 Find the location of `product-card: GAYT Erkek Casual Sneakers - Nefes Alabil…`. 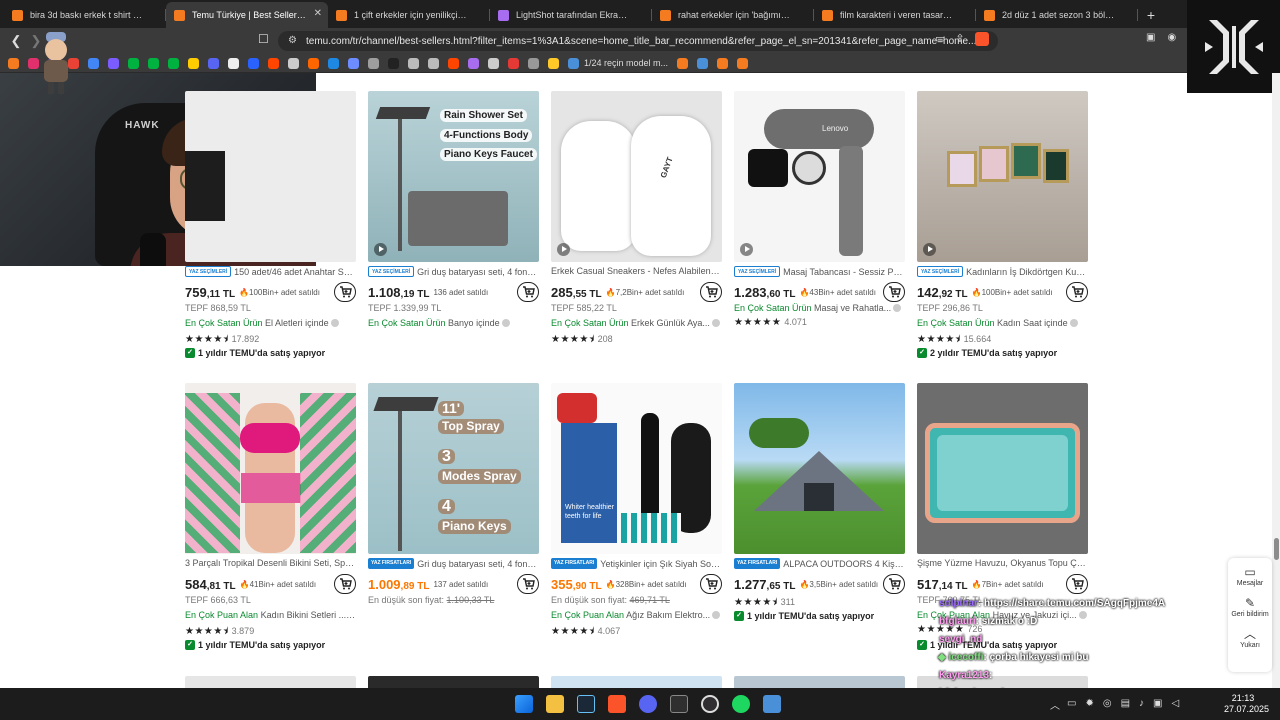

product-card: GAYT Erkek Casual Sneakers - Nefes Alabil… is located at coordinates (636, 226).